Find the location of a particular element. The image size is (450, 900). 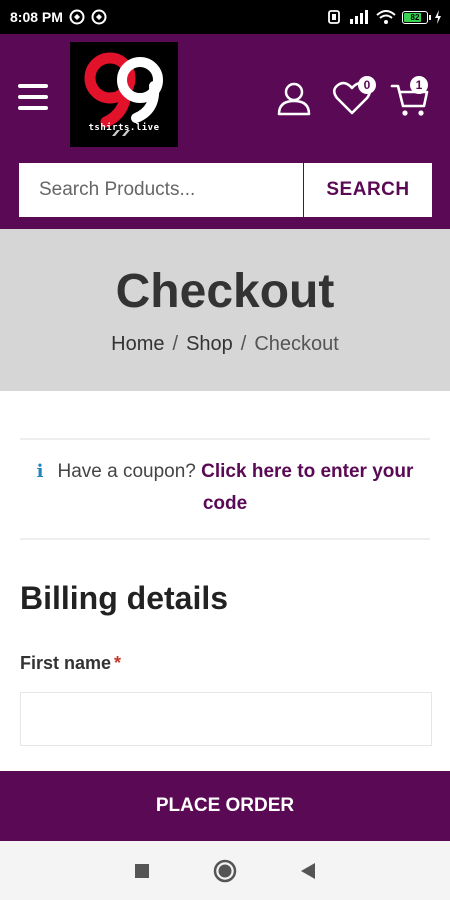

status-bar: 8:08 PM 82 is located at coordinates (225, 17).